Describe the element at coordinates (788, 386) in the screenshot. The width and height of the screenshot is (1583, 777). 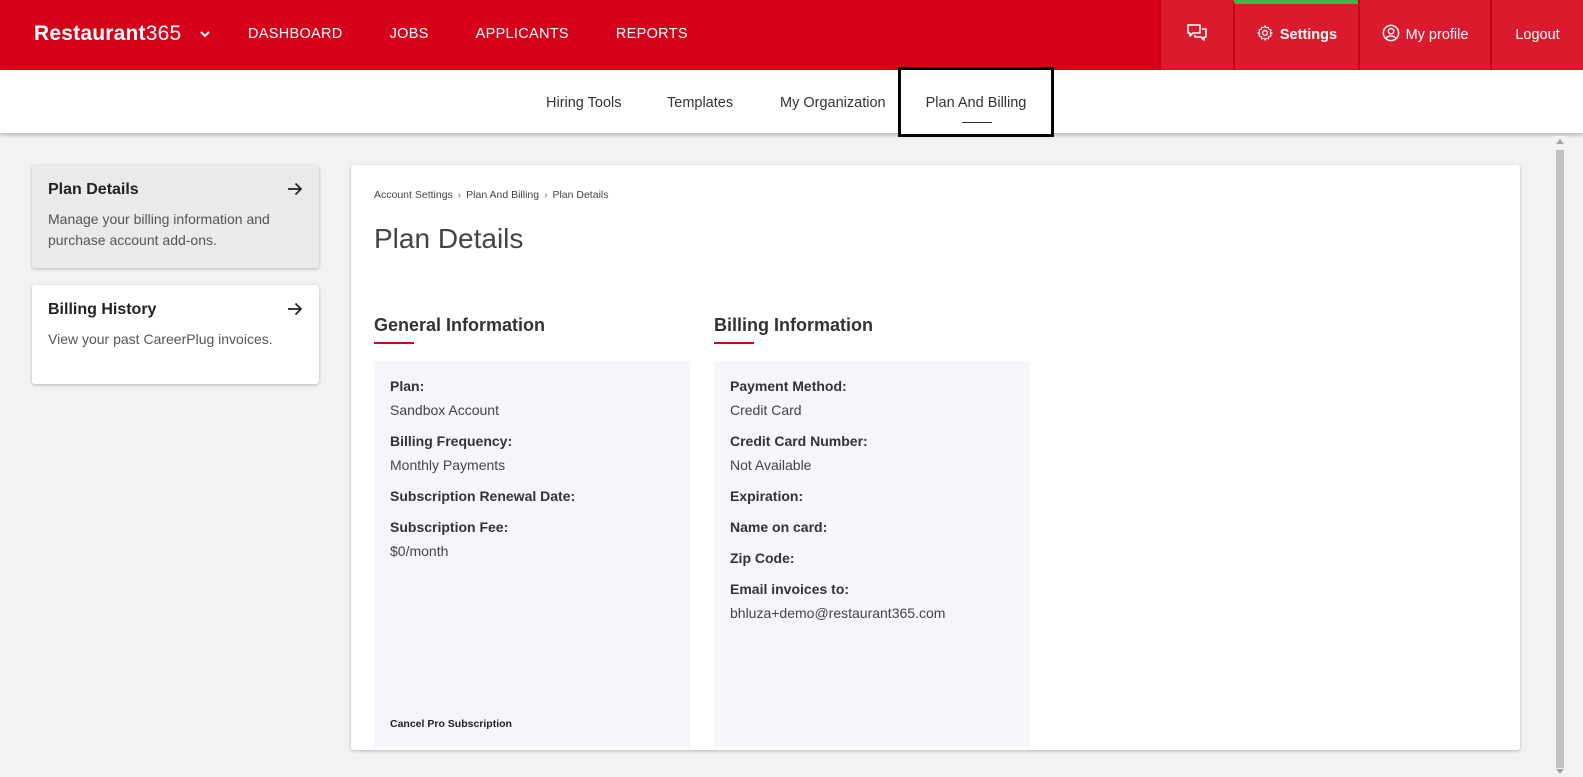
I see `field-label: Payment Method:` at that location.